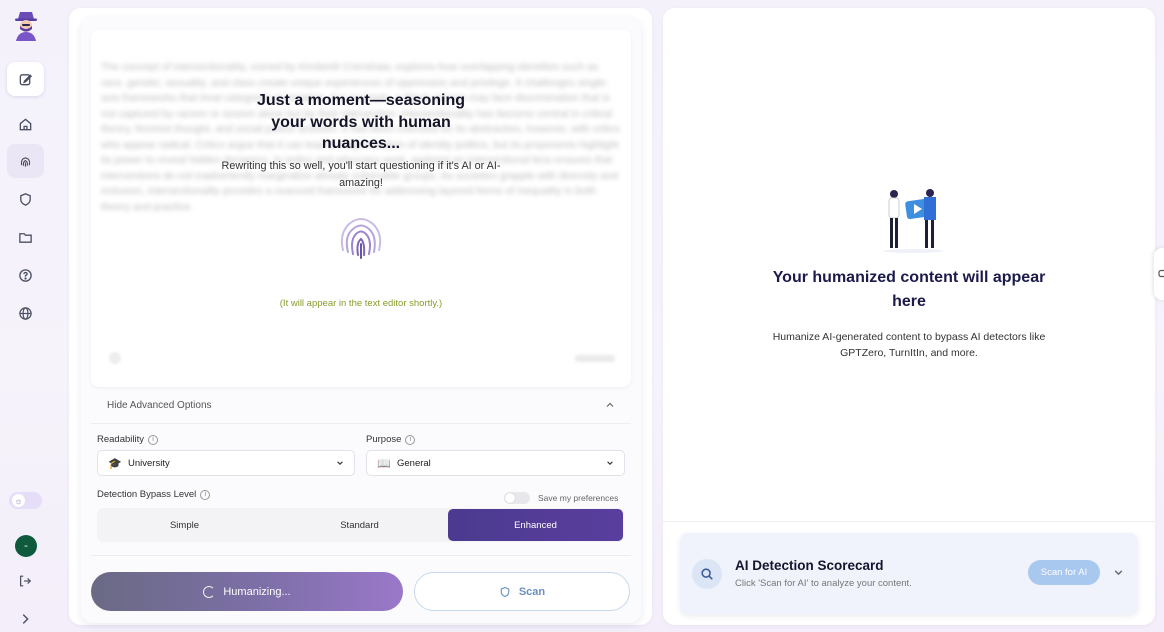 Image resolution: width=1164 pixels, height=632 pixels. I want to click on side-widget-tab, so click(1159, 274).